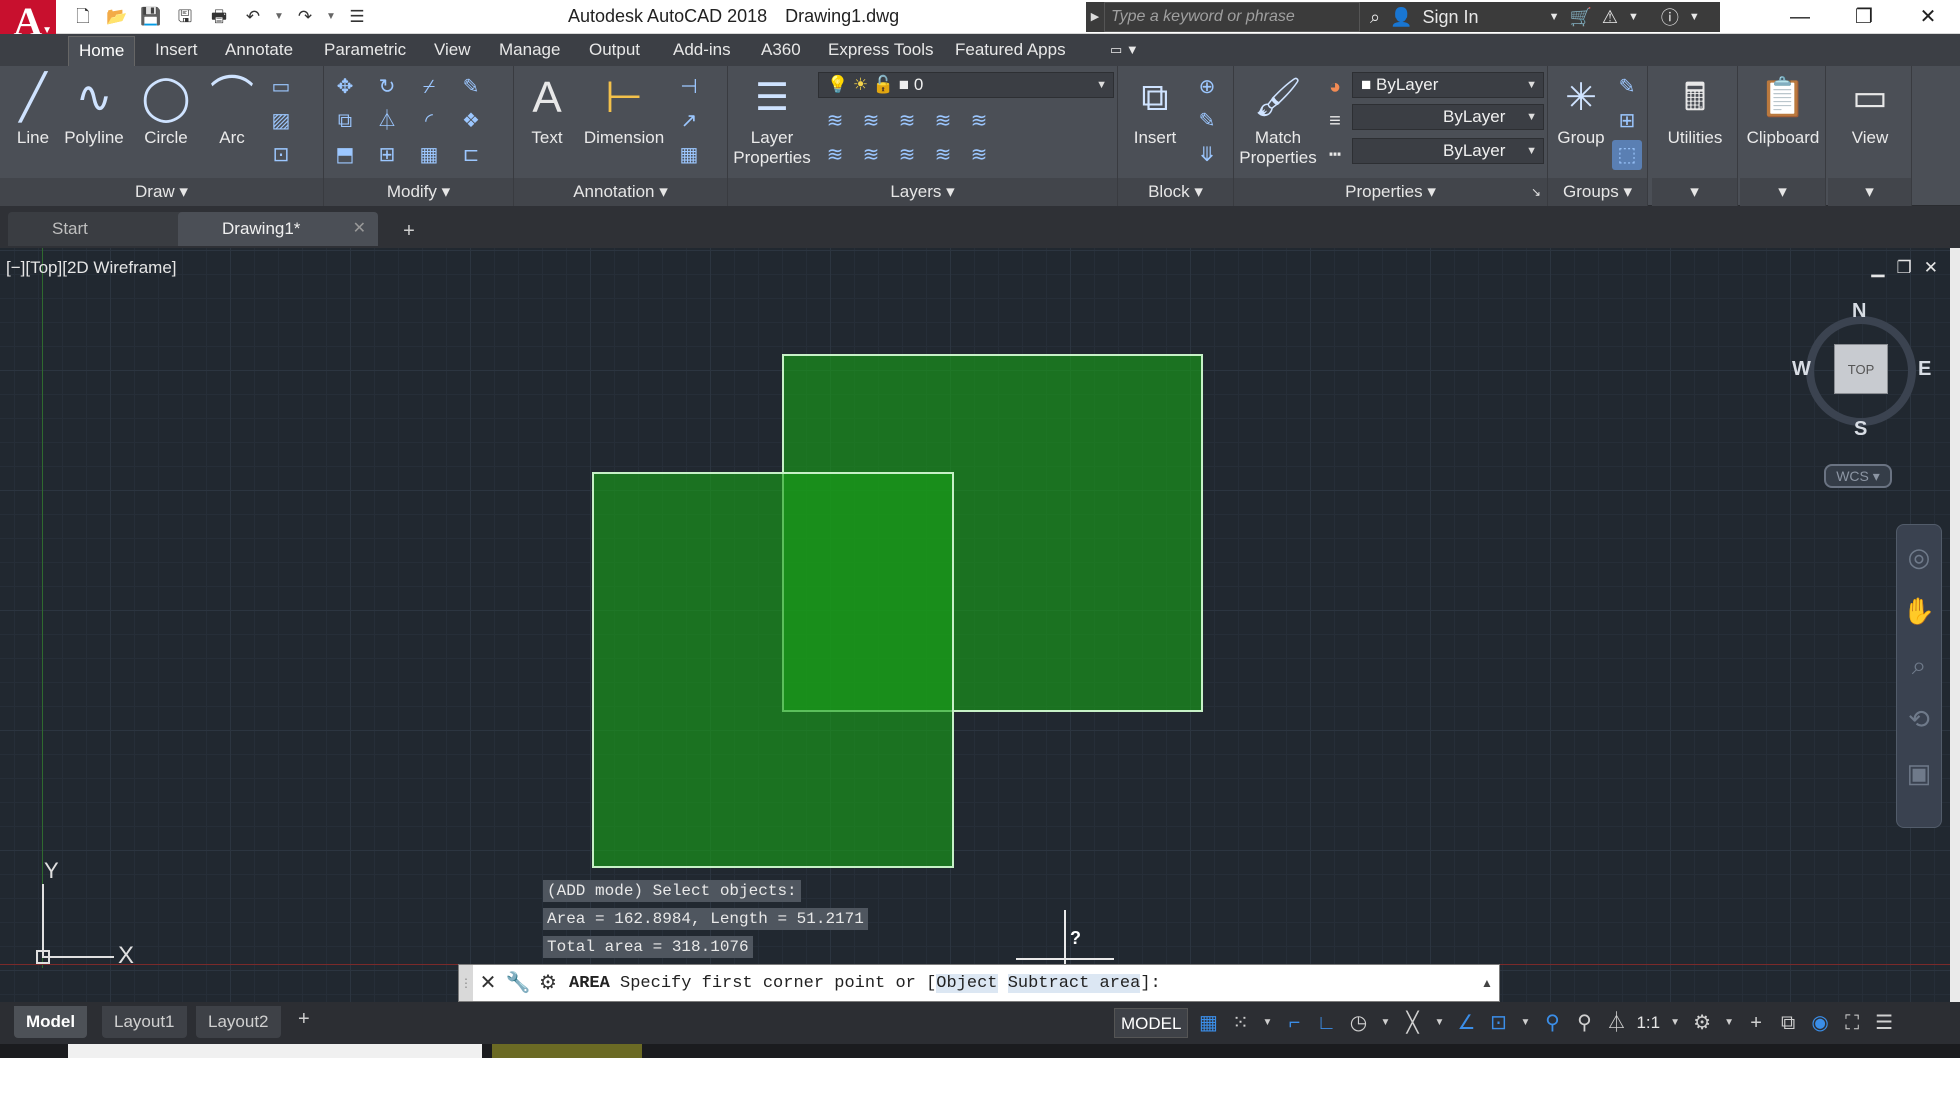  What do you see at coordinates (1207, 87) in the screenshot?
I see `create-block-icon: ⊕` at bounding box center [1207, 87].